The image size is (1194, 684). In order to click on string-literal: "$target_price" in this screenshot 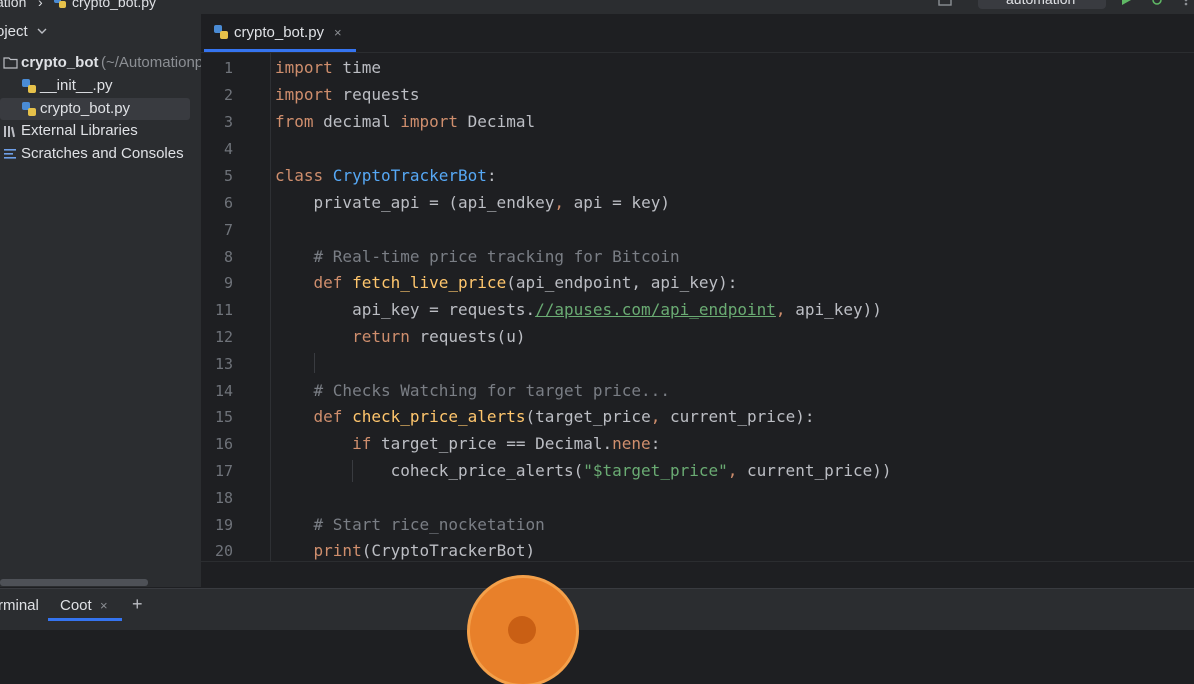, I will do `click(655, 470)`.